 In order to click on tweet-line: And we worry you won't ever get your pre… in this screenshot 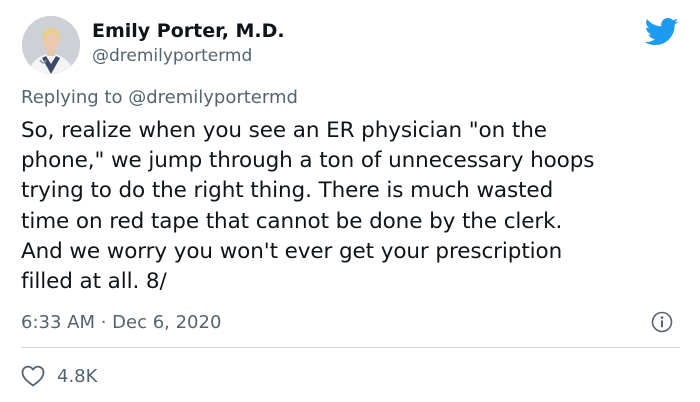, I will do `click(292, 251)`.